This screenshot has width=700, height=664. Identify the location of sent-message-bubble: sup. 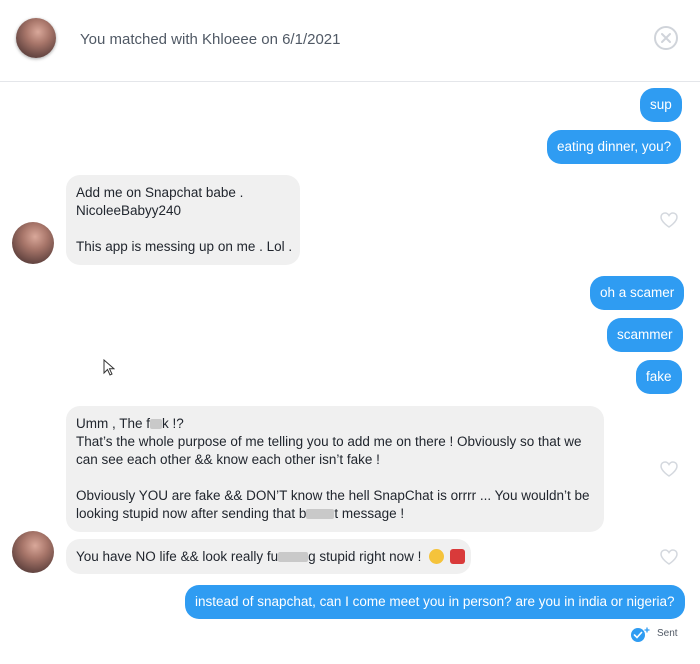
(661, 105).